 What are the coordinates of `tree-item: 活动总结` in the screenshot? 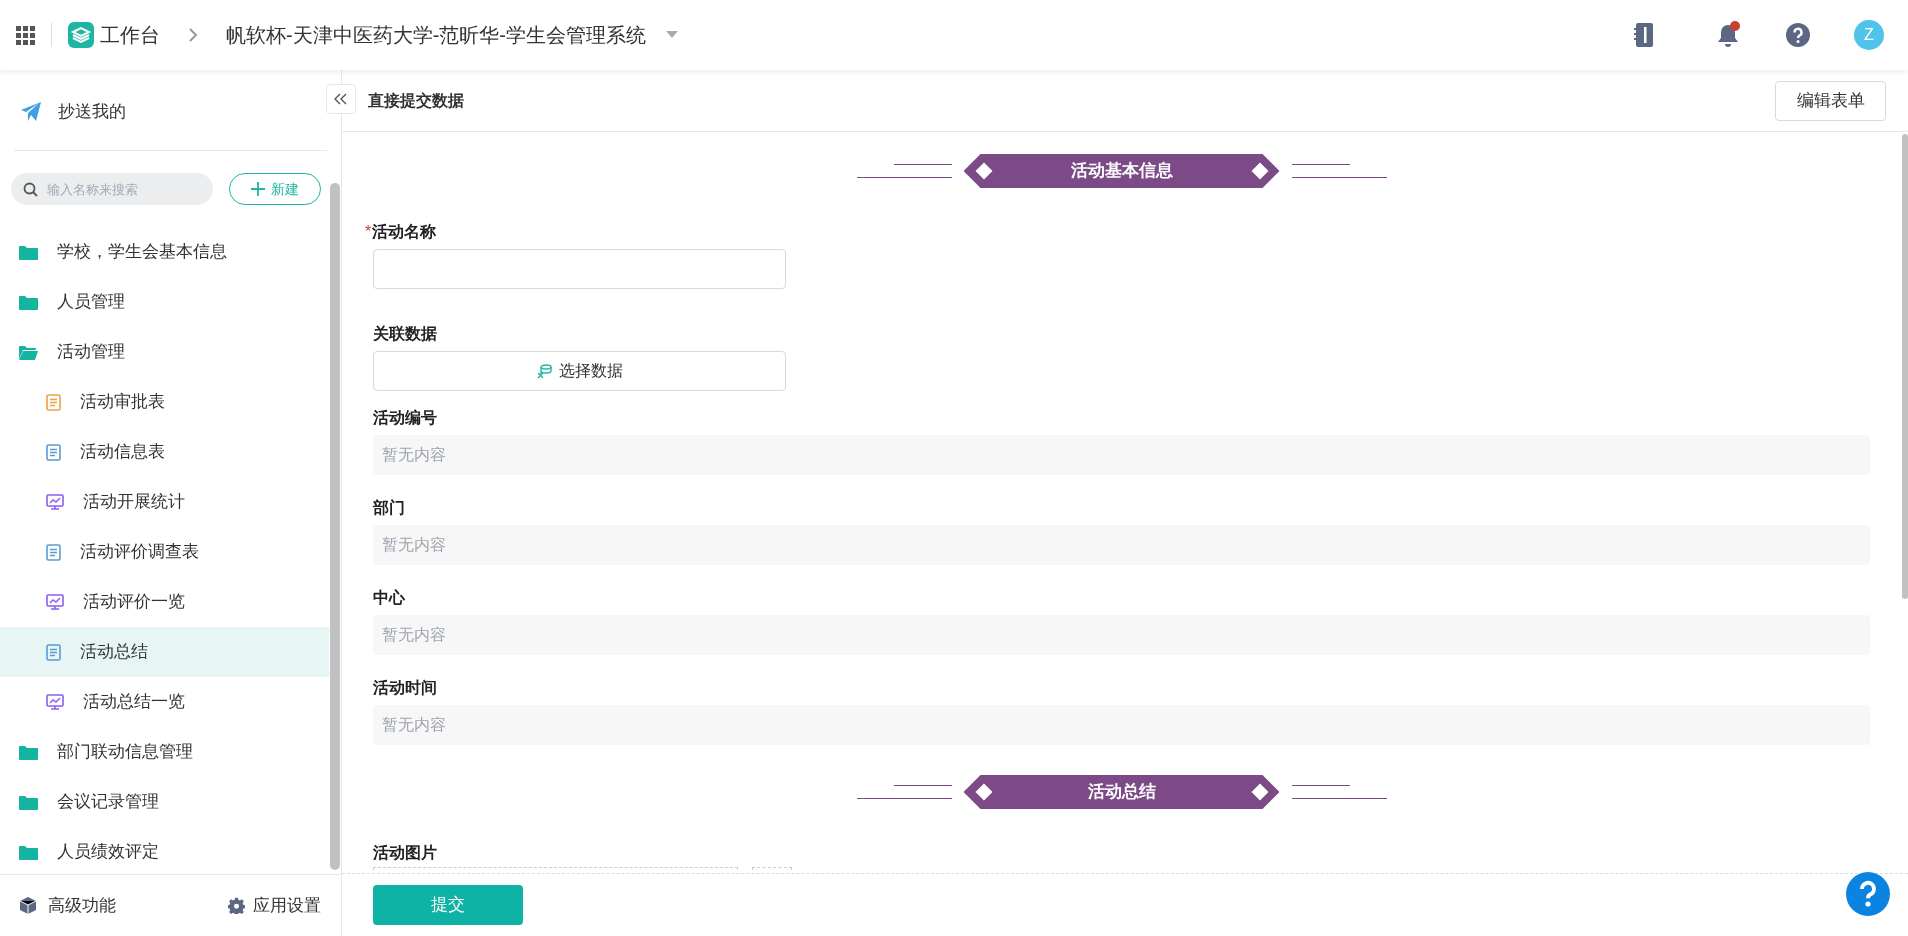 It's located at (114, 652).